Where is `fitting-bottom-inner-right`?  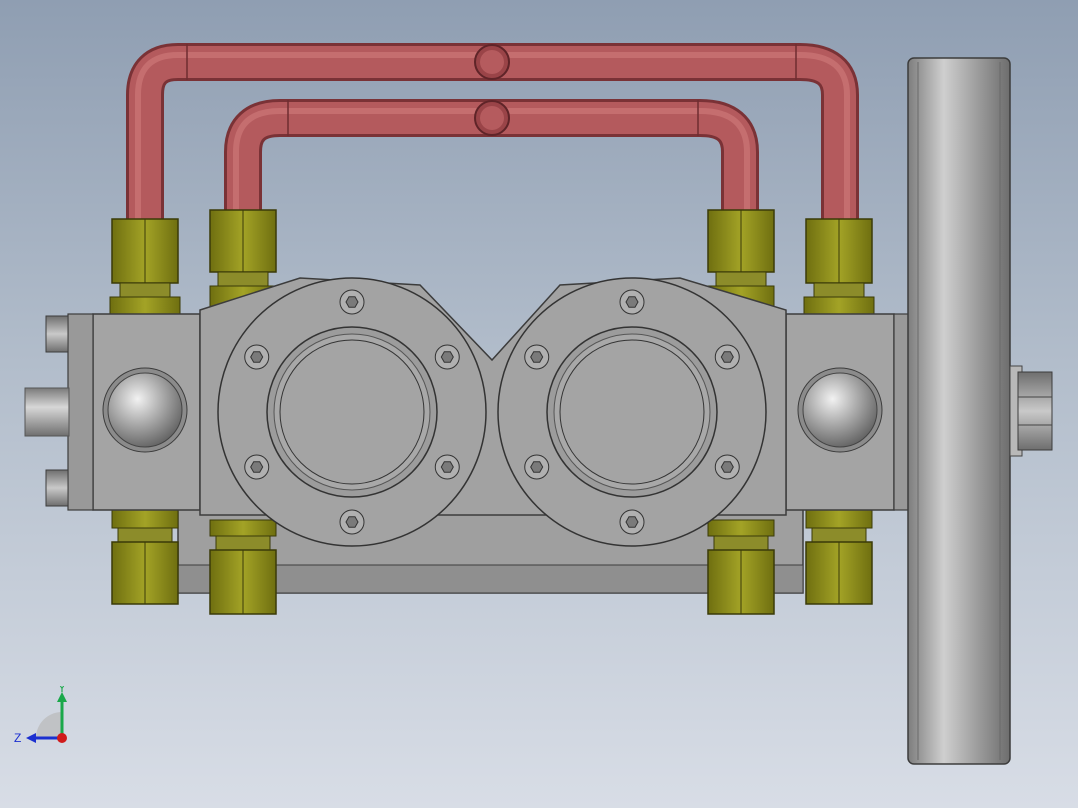 fitting-bottom-inner-right is located at coordinates (741, 567).